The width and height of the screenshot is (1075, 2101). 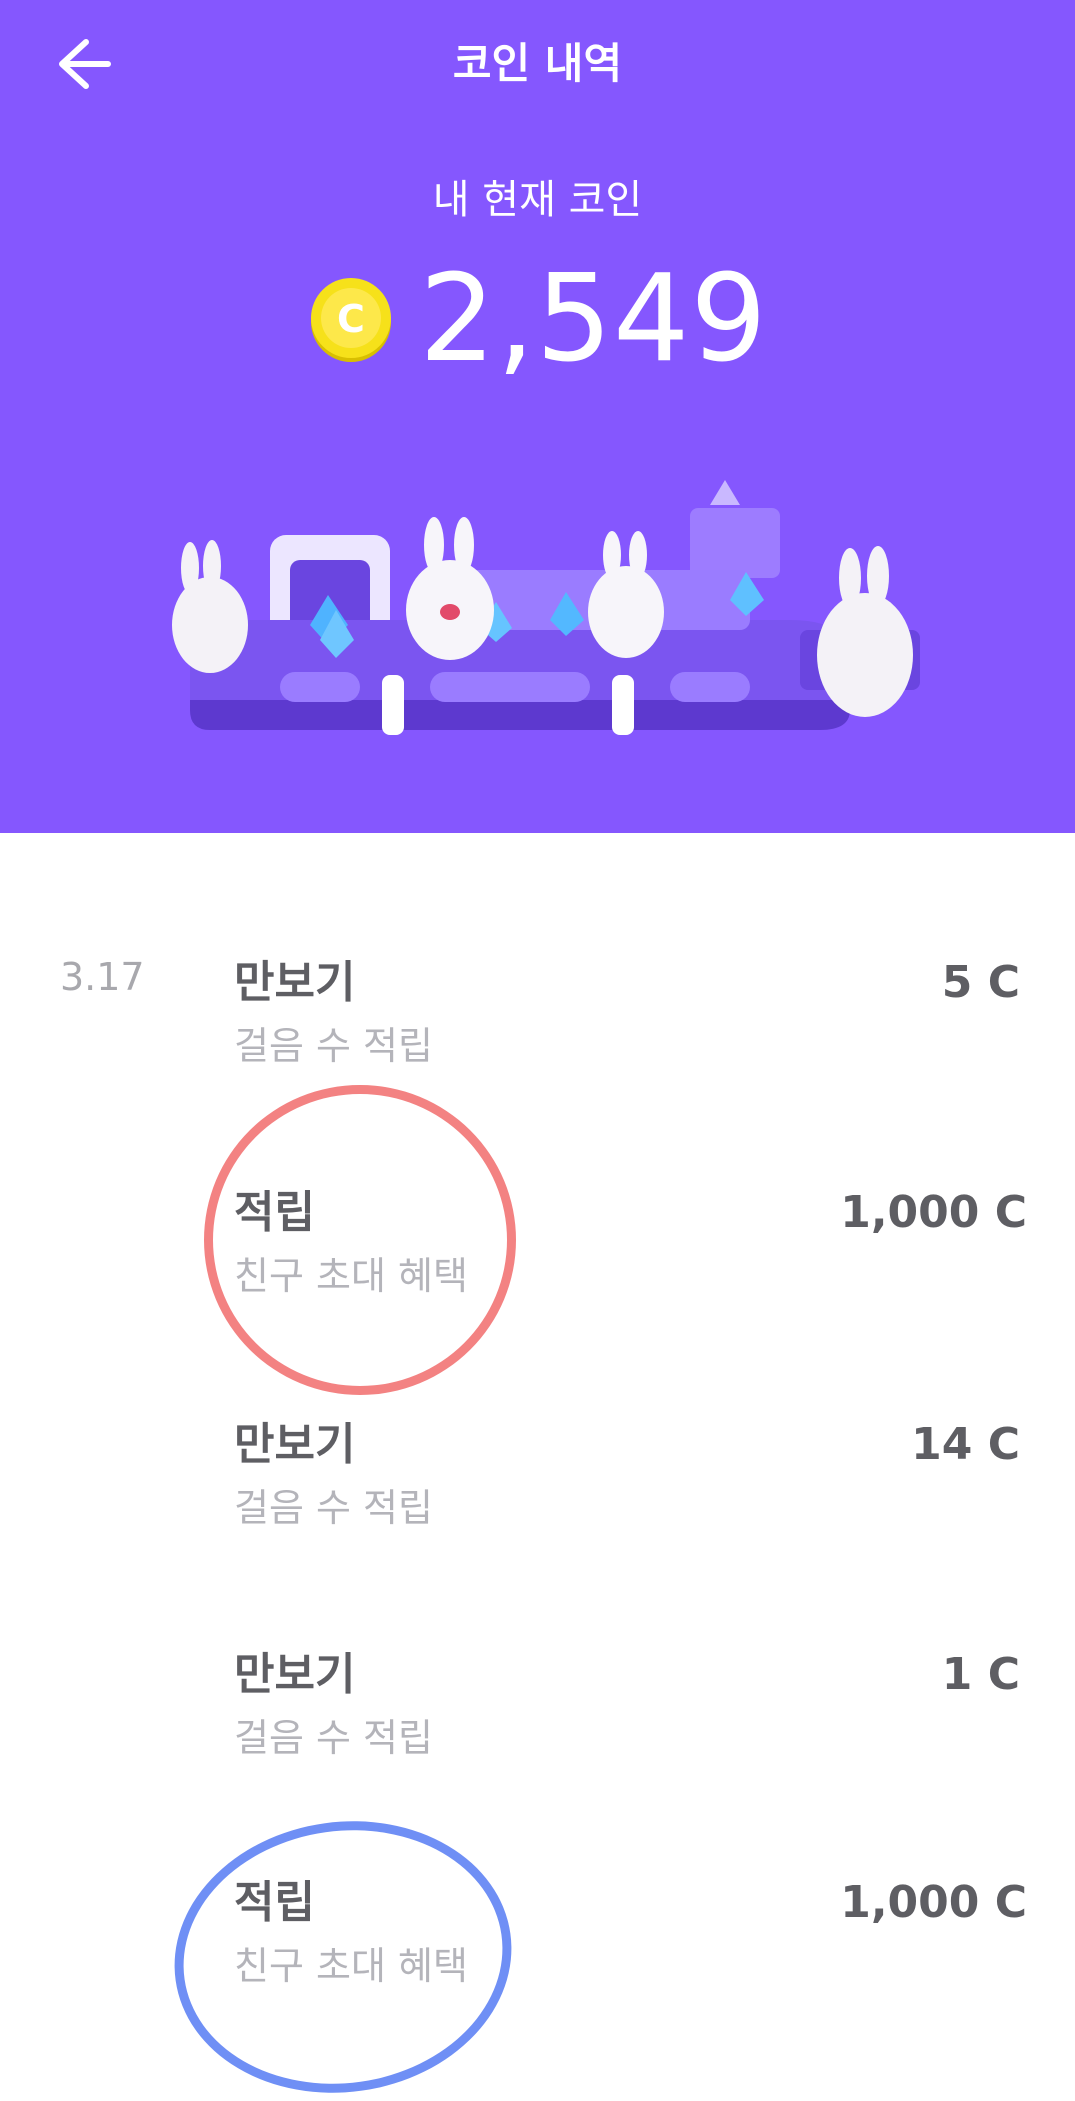 I want to click on entry-amount: 14 C, so click(x=965, y=1444).